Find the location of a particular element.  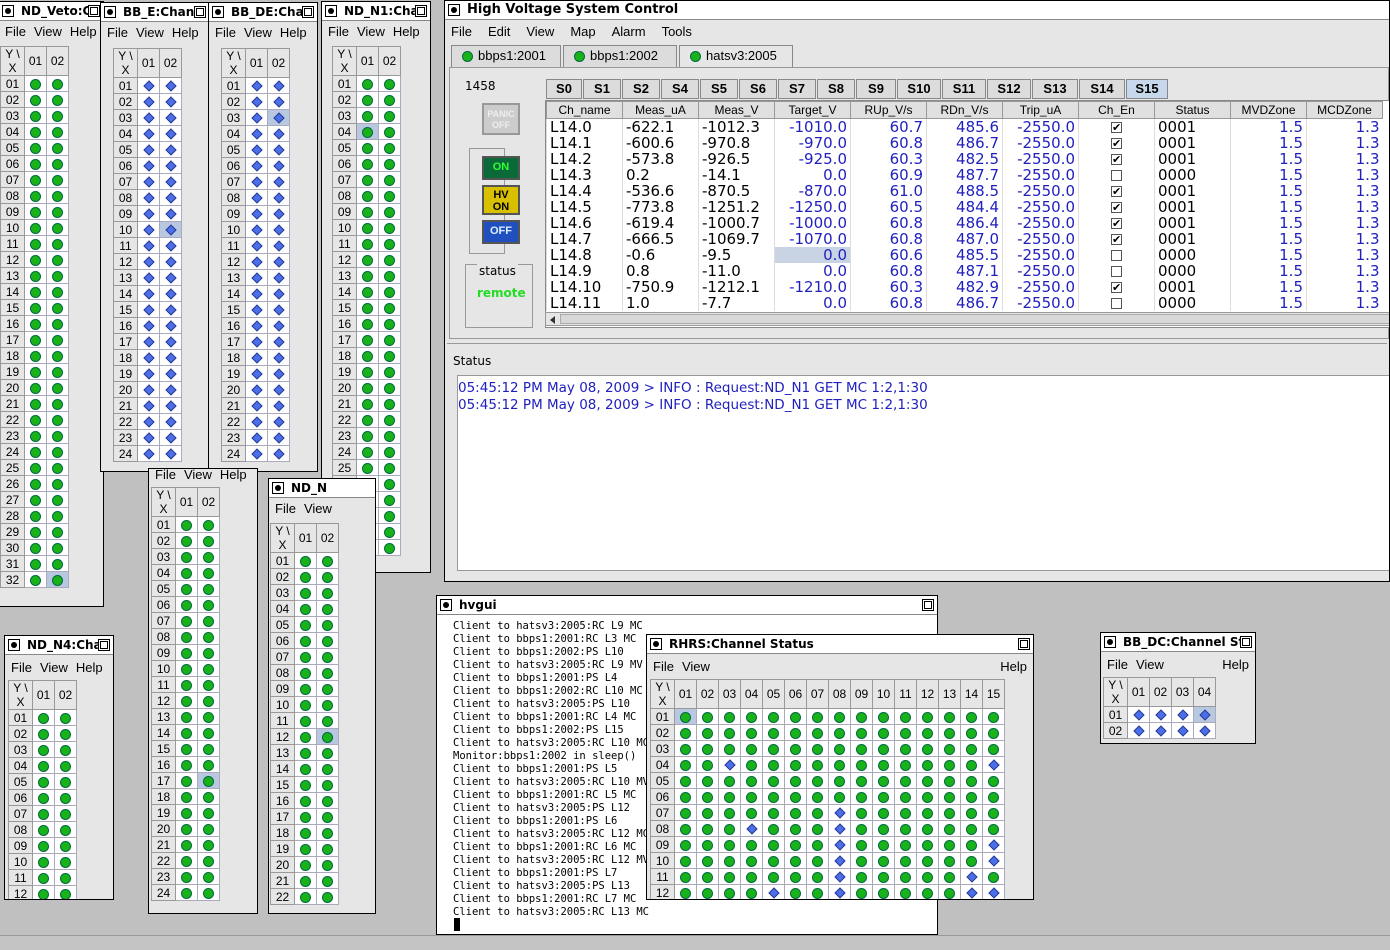

cell: 0.8 is located at coordinates (660, 271).